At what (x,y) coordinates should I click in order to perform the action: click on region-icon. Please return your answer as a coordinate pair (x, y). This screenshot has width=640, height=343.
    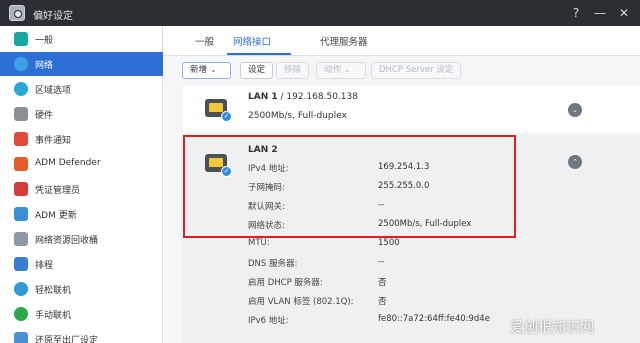
    Looking at the image, I should click on (21, 89).